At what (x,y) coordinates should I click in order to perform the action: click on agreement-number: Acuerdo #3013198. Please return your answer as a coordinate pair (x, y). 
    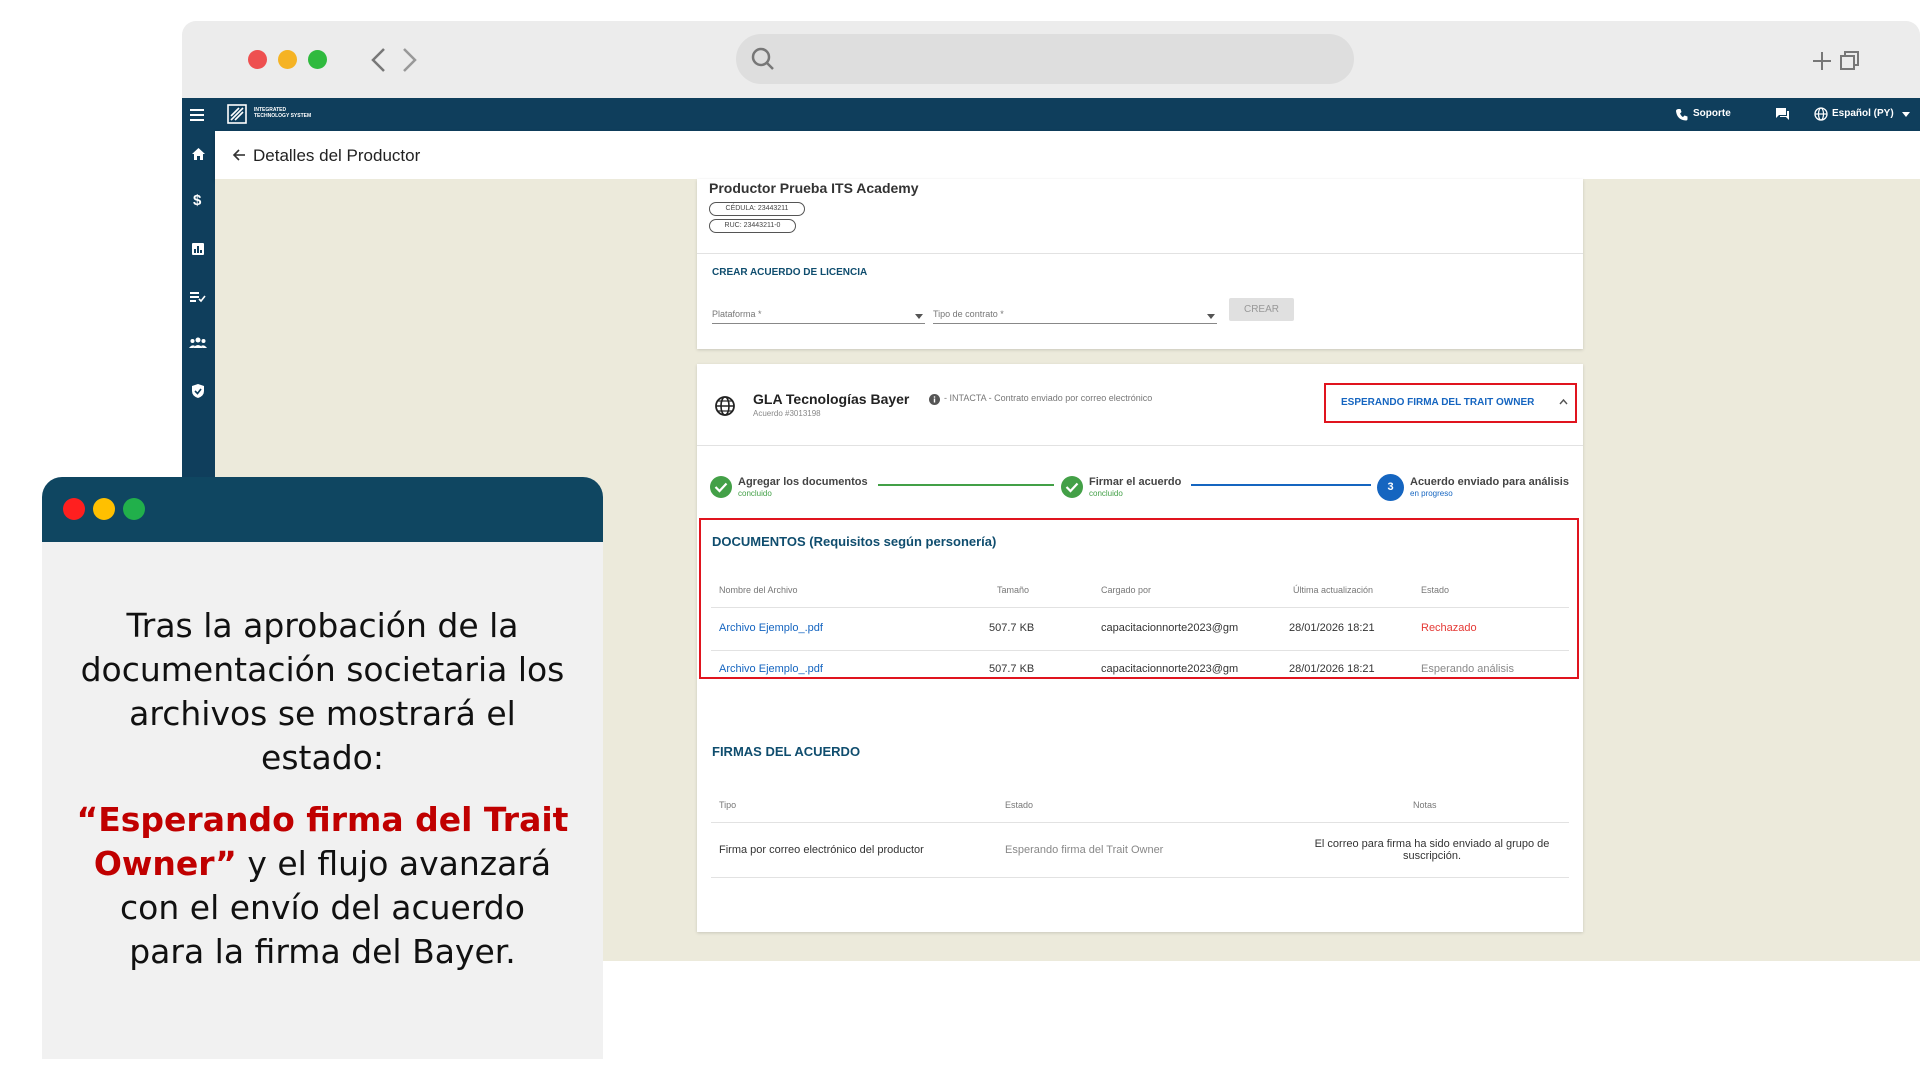
    Looking at the image, I should click on (787, 413).